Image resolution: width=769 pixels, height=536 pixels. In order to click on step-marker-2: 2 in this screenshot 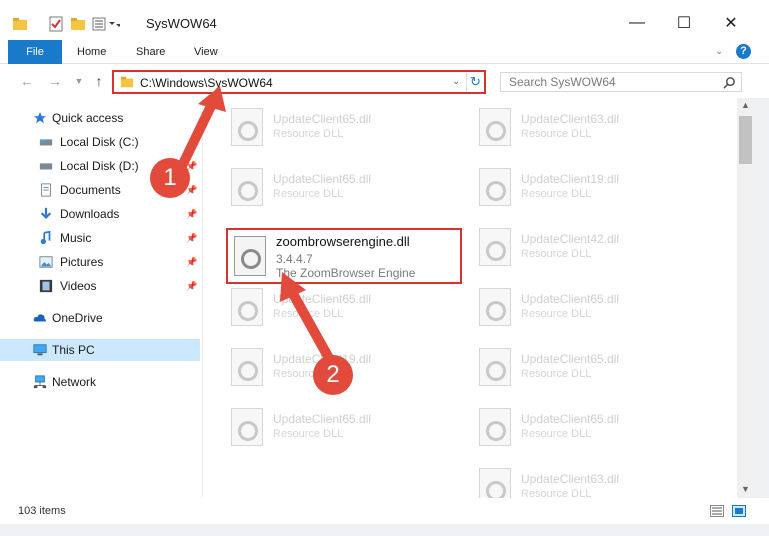, I will do `click(333, 375)`.